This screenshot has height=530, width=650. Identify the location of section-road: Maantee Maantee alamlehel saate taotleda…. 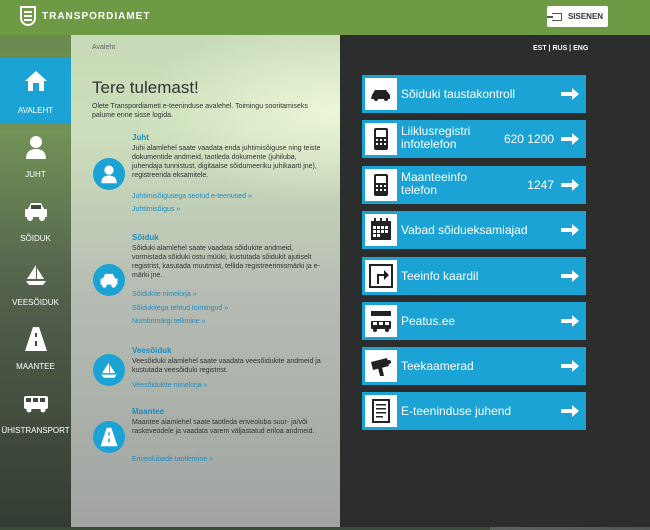
(208, 442).